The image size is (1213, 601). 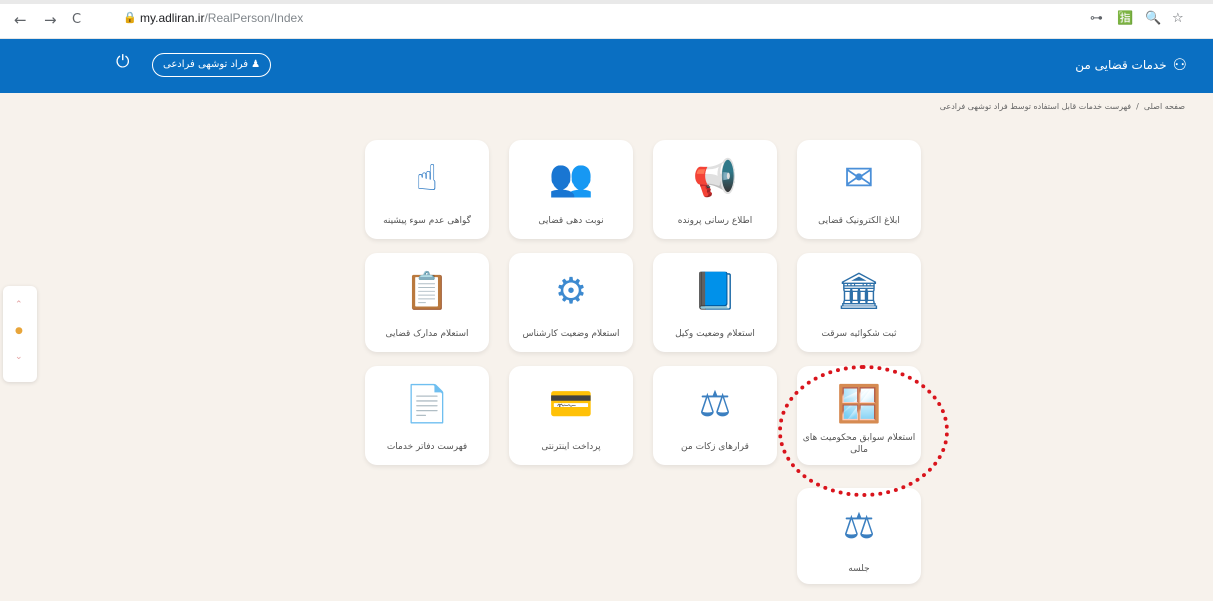 I want to click on power-icon: ⏻, so click(x=122, y=62).